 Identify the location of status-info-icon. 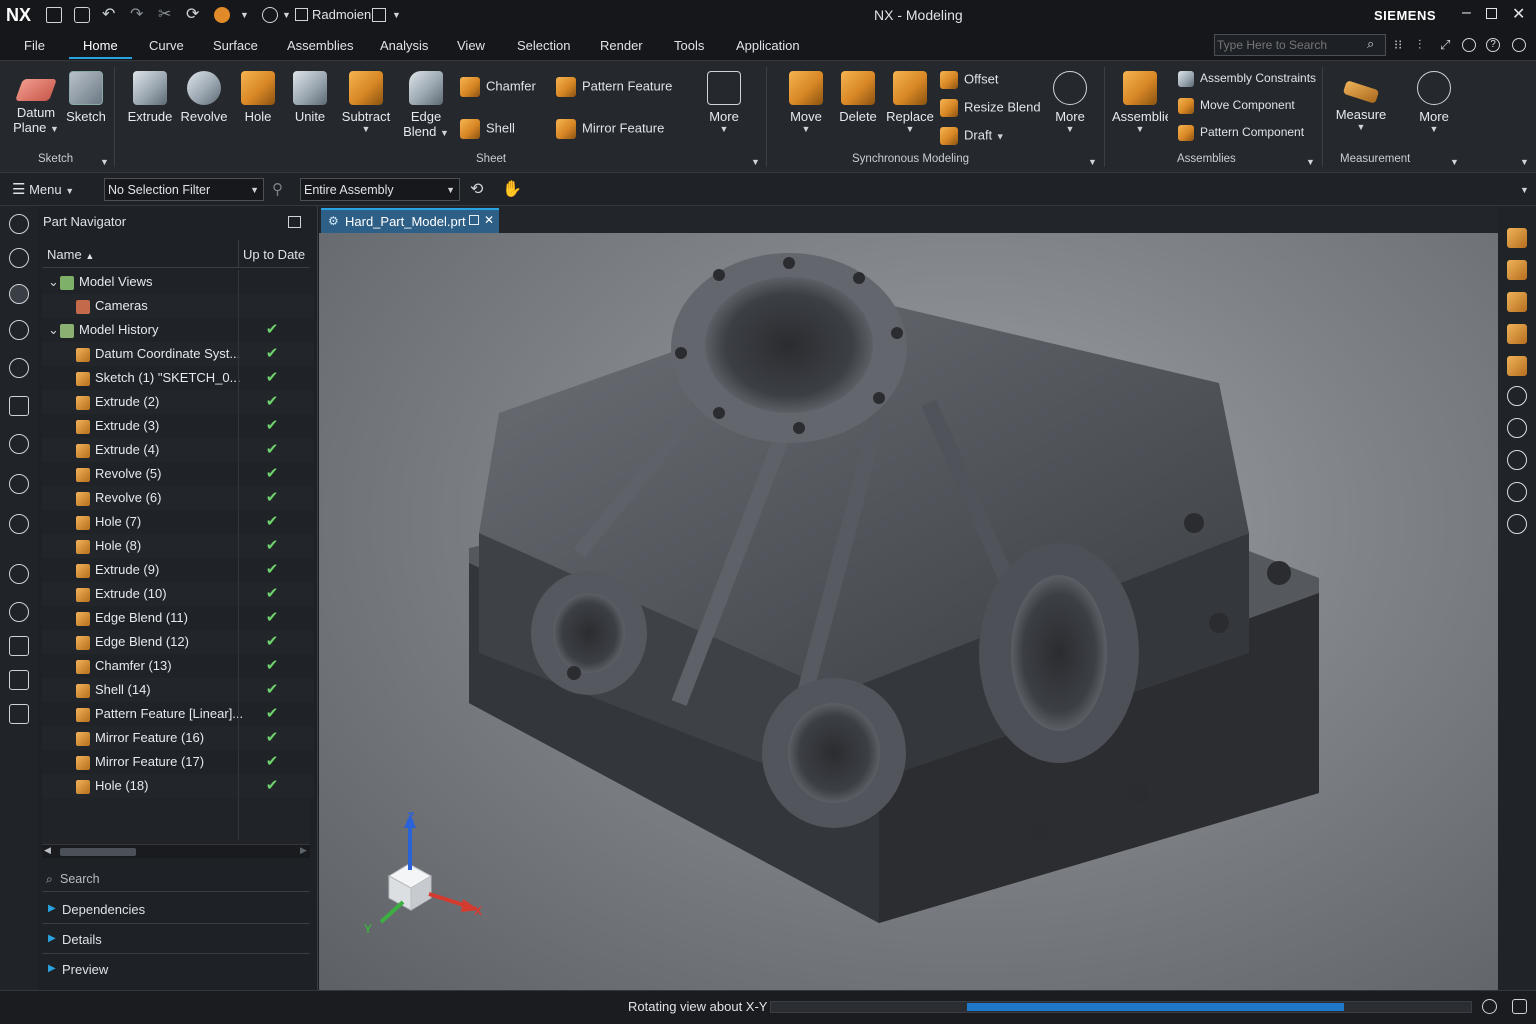
(1489, 1006).